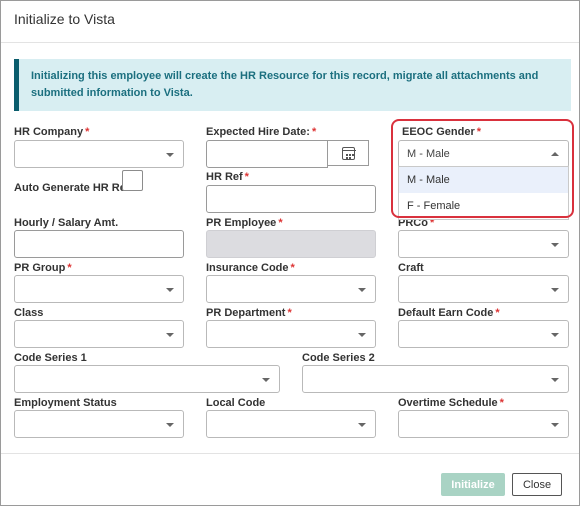  I want to click on auto-generate-hr-ref-checkbox, so click(132, 180).